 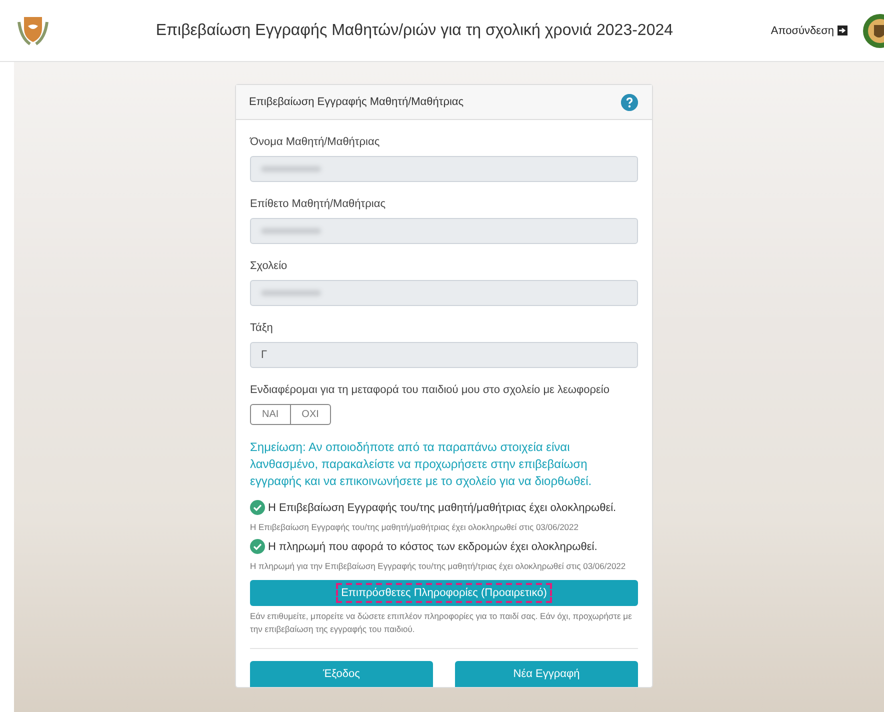 I want to click on status-detail: Η Επιβεβαίωση Εγγραφής του/της μαθητή/μαθήτριας έχει ολοκληρωθεί στις 03/06/2022, so click(x=415, y=527).